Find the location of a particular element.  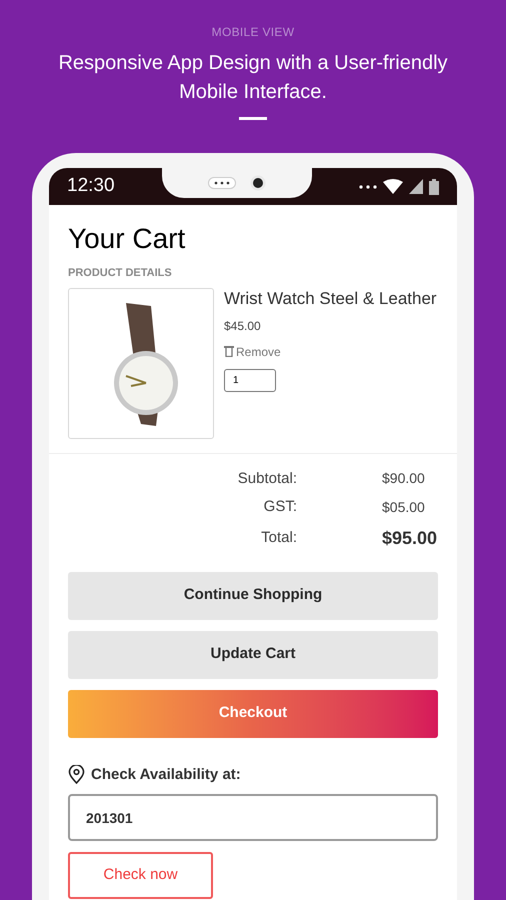

product-price: $45.00 is located at coordinates (242, 326).